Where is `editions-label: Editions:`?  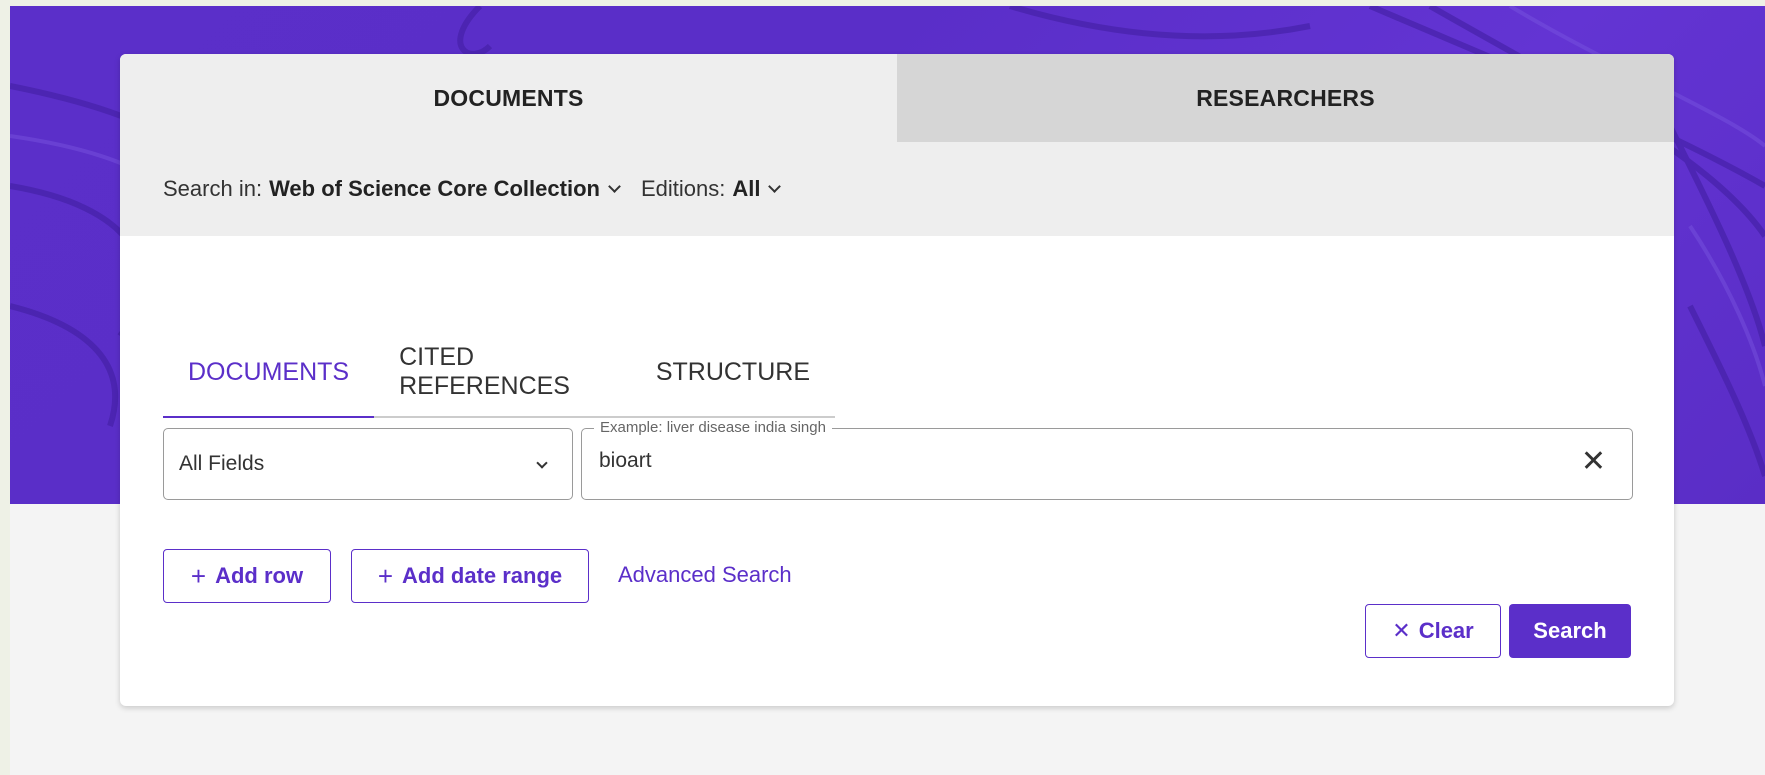 editions-label: Editions: is located at coordinates (683, 188).